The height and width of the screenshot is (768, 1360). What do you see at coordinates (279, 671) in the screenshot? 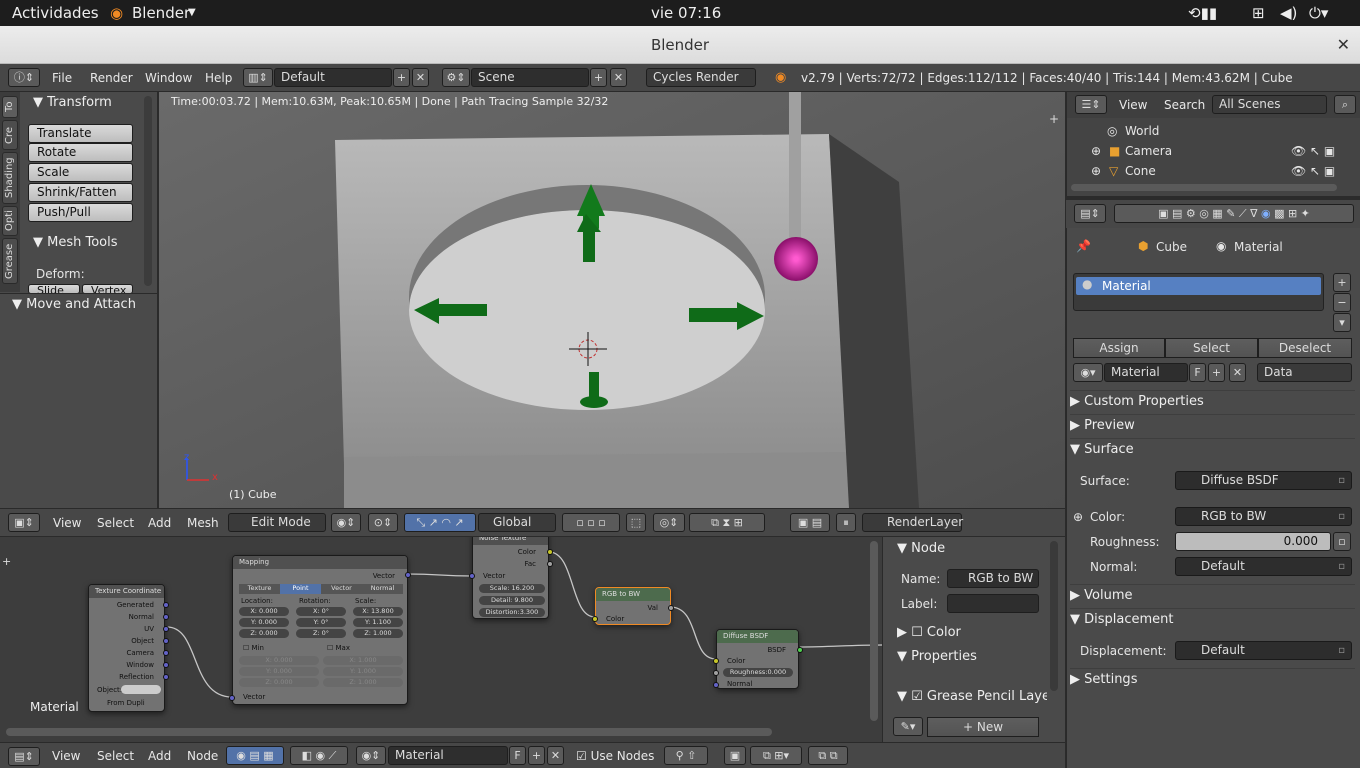
I see `min-y: Y: 0.000` at bounding box center [279, 671].